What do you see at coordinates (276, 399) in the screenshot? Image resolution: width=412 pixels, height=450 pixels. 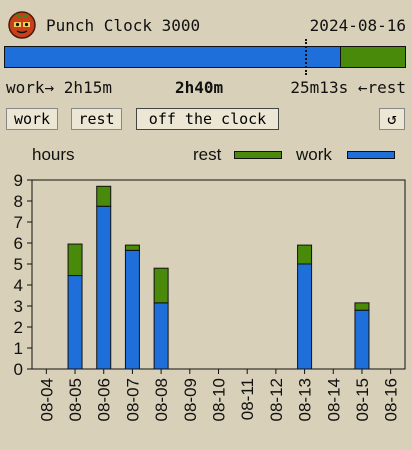 I see `x-tick-label: 08-12` at bounding box center [276, 399].